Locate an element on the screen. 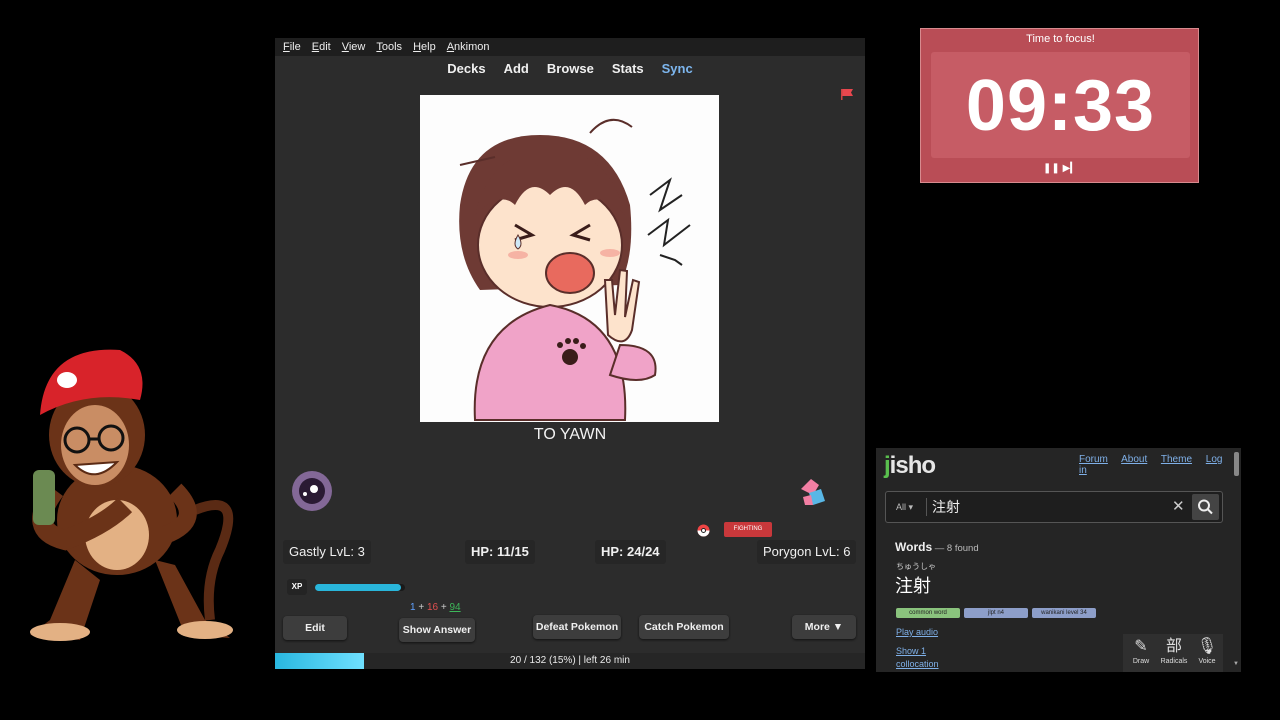 This screenshot has height=720, width=1280. jisho-logo: jisho is located at coordinates (910, 466).